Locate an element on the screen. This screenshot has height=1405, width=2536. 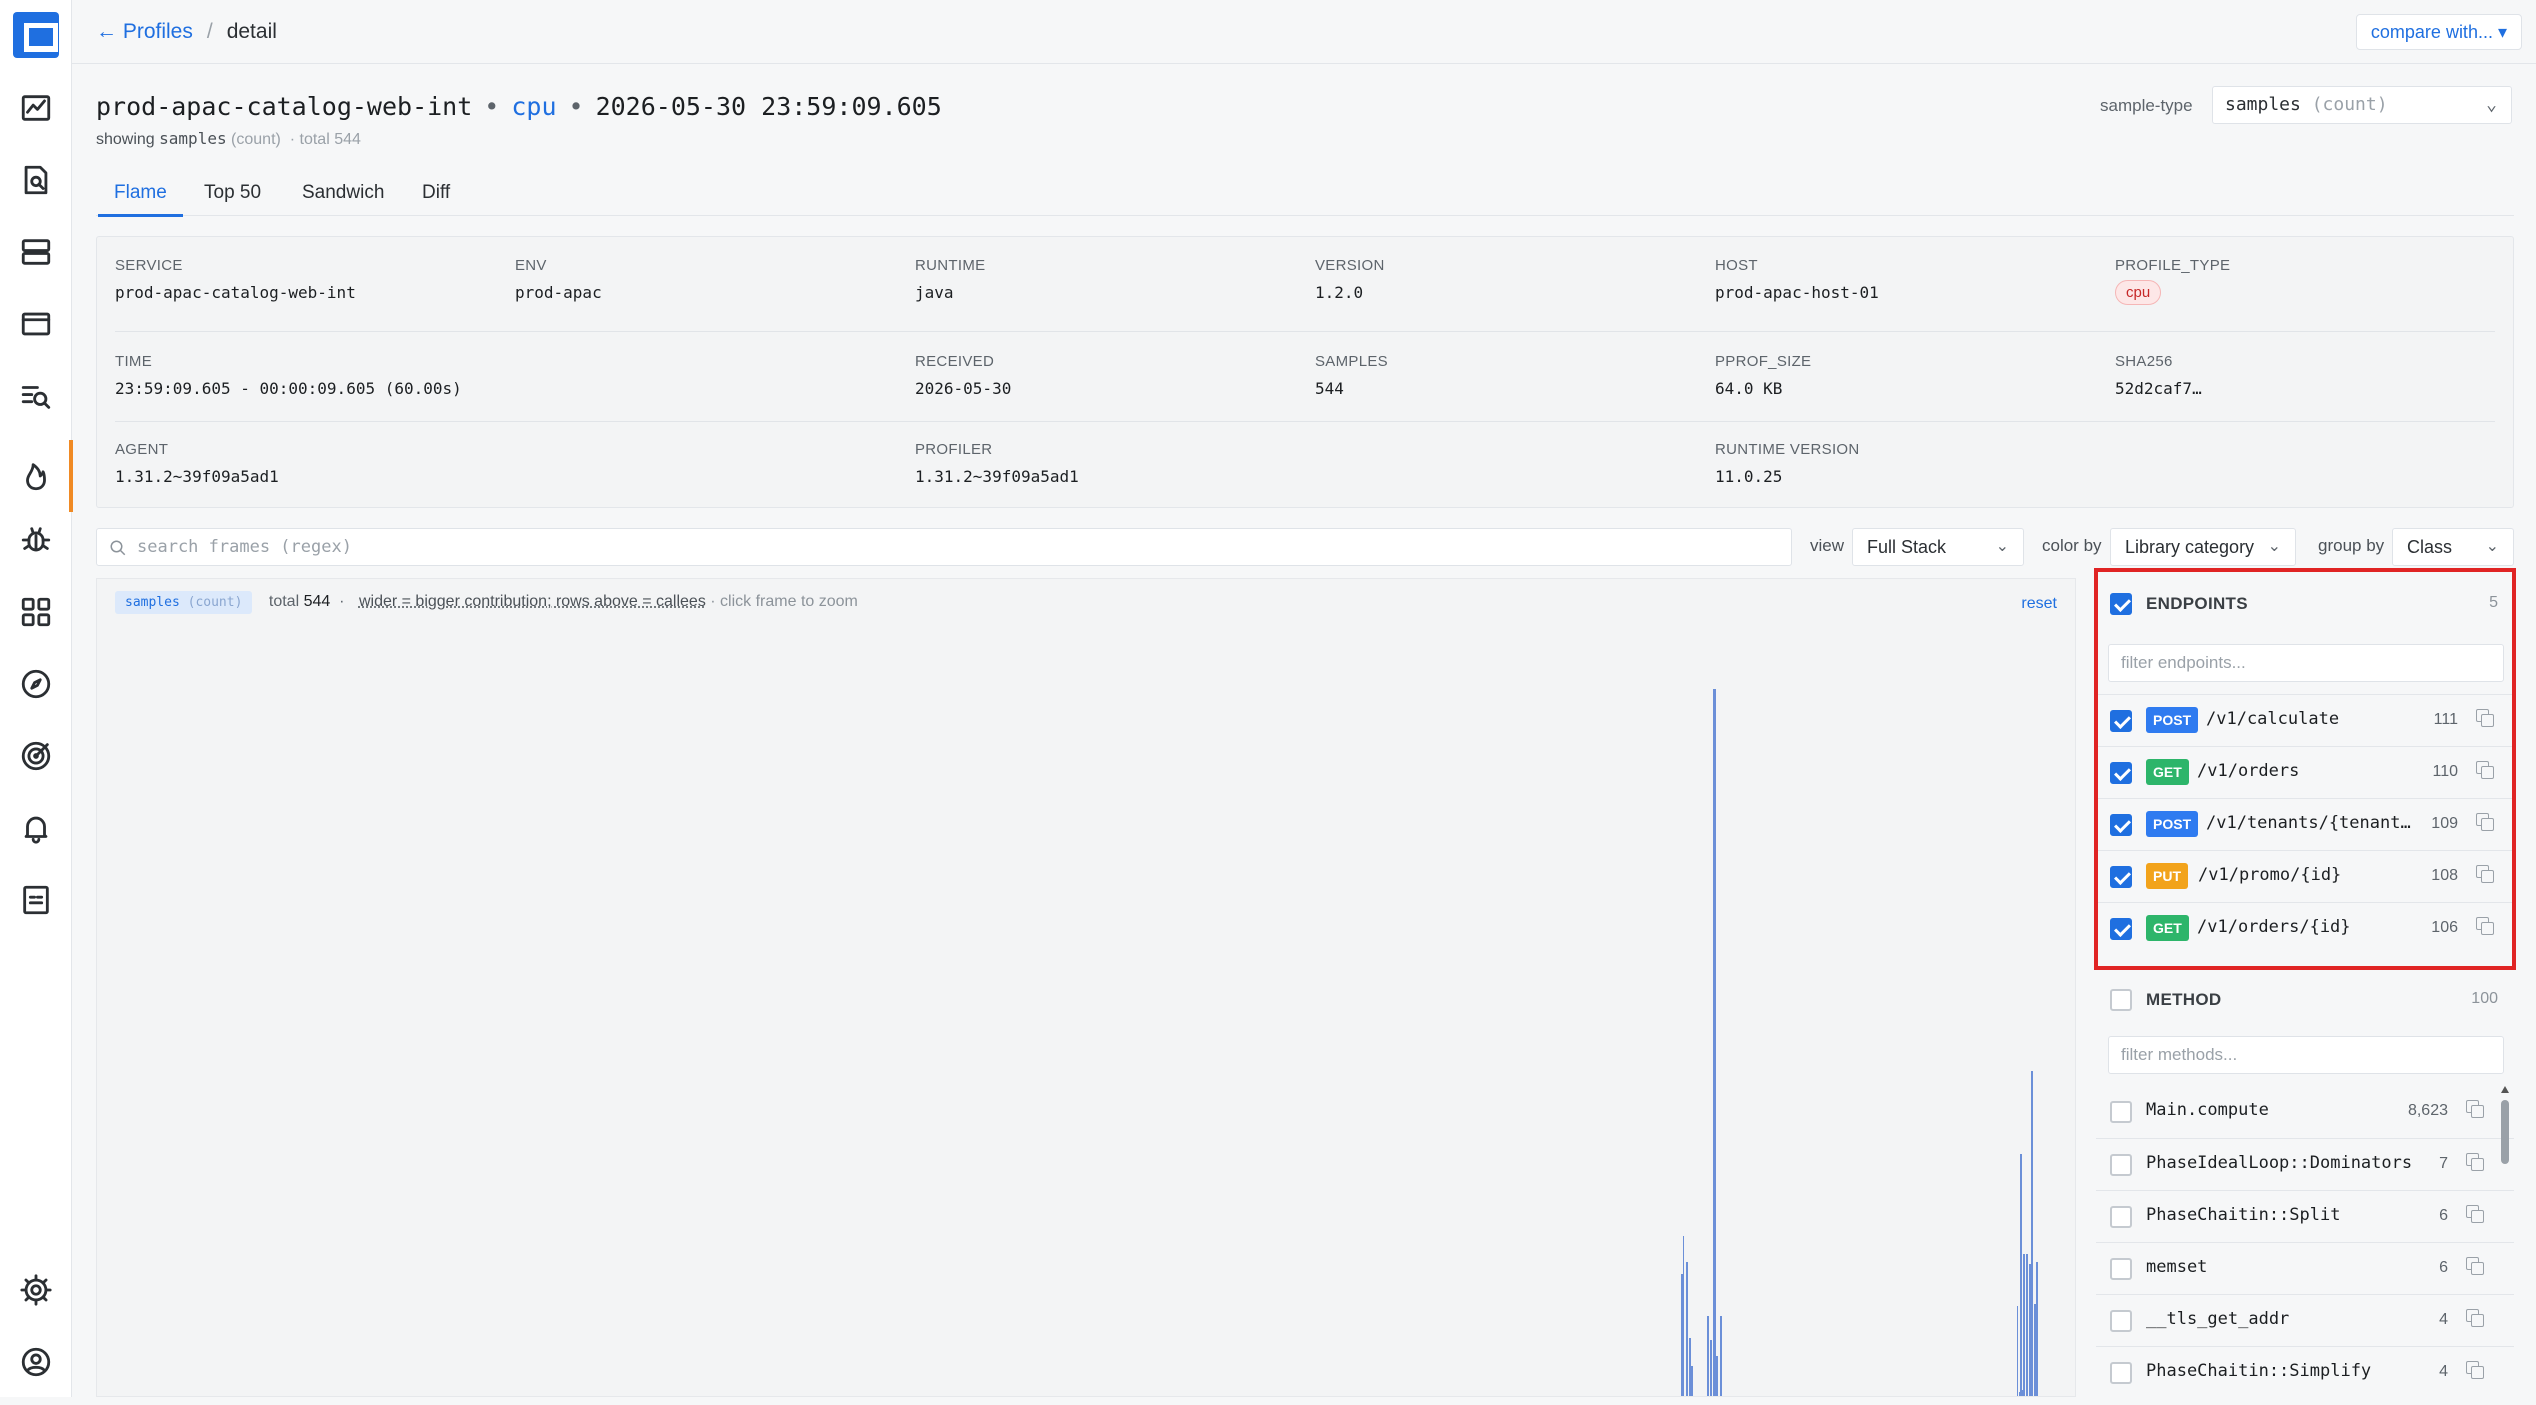
meta-value: 2026-05-30 is located at coordinates (963, 388).